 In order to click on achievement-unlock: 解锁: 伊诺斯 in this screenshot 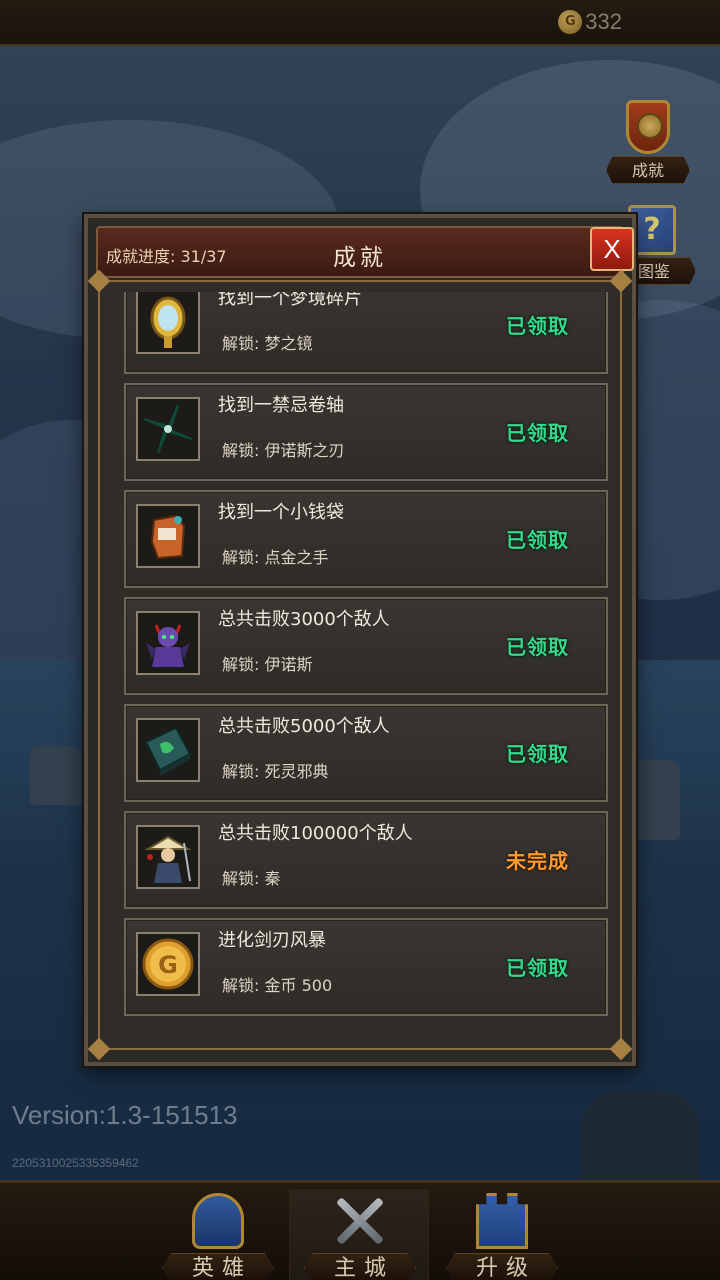, I will do `click(267, 663)`.